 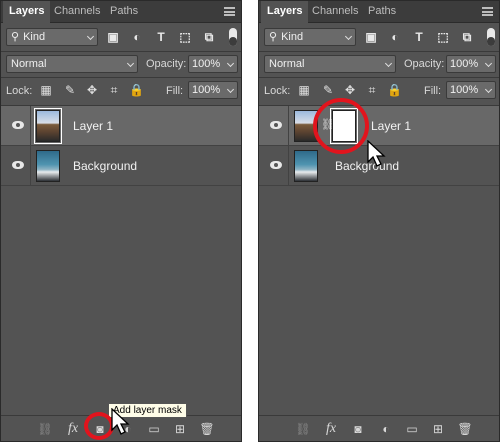 I want to click on layer-row-layer-1: Layer 1, so click(x=121, y=126).